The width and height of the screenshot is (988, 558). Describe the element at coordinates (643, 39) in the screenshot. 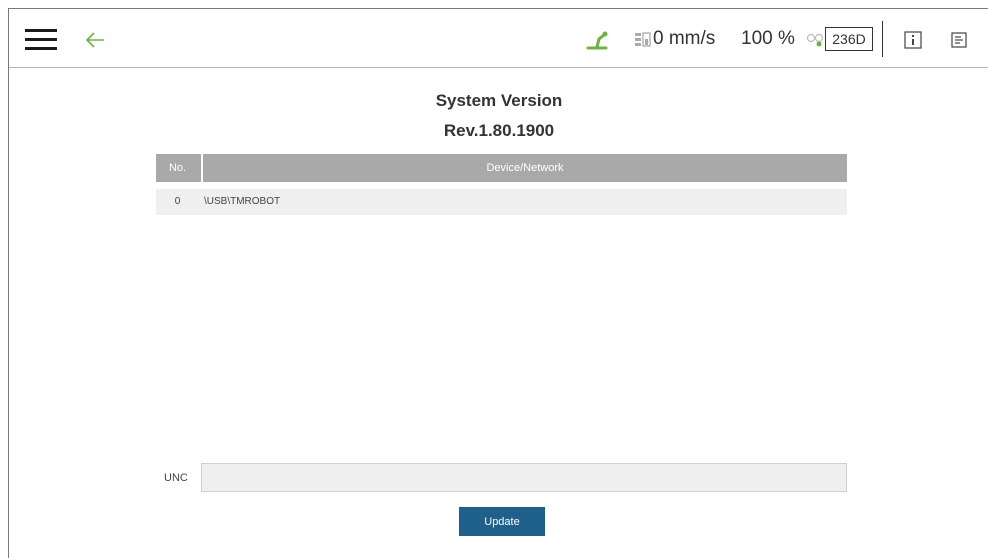

I see `speed-icon` at that location.